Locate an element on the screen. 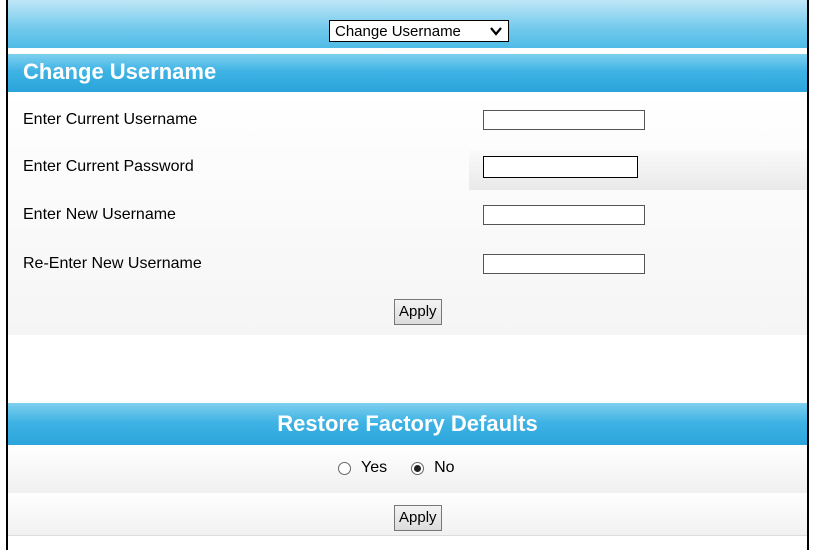 The image size is (817, 550). chevron-down-icon is located at coordinates (496, 31).